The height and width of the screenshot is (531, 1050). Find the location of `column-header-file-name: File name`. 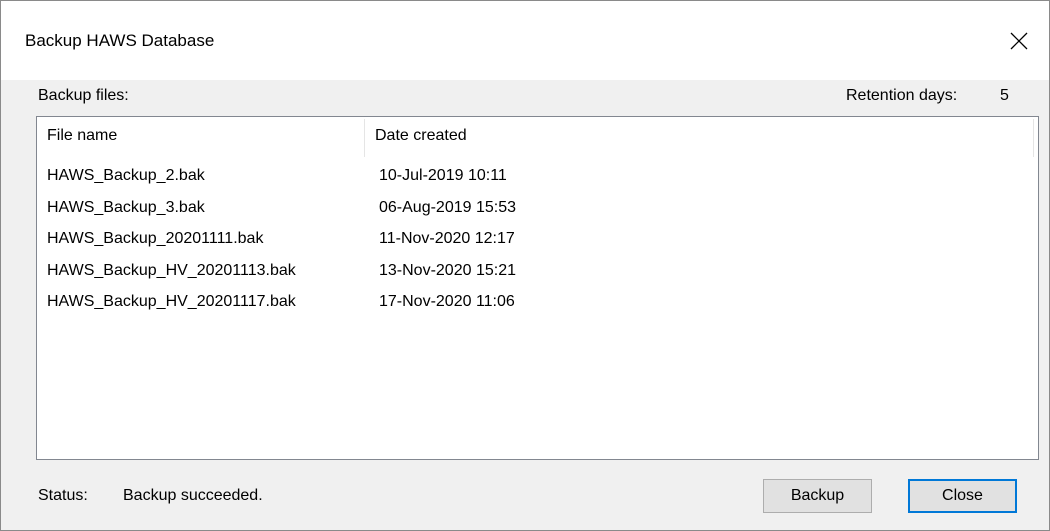

column-header-file-name: File name is located at coordinates (82, 136).